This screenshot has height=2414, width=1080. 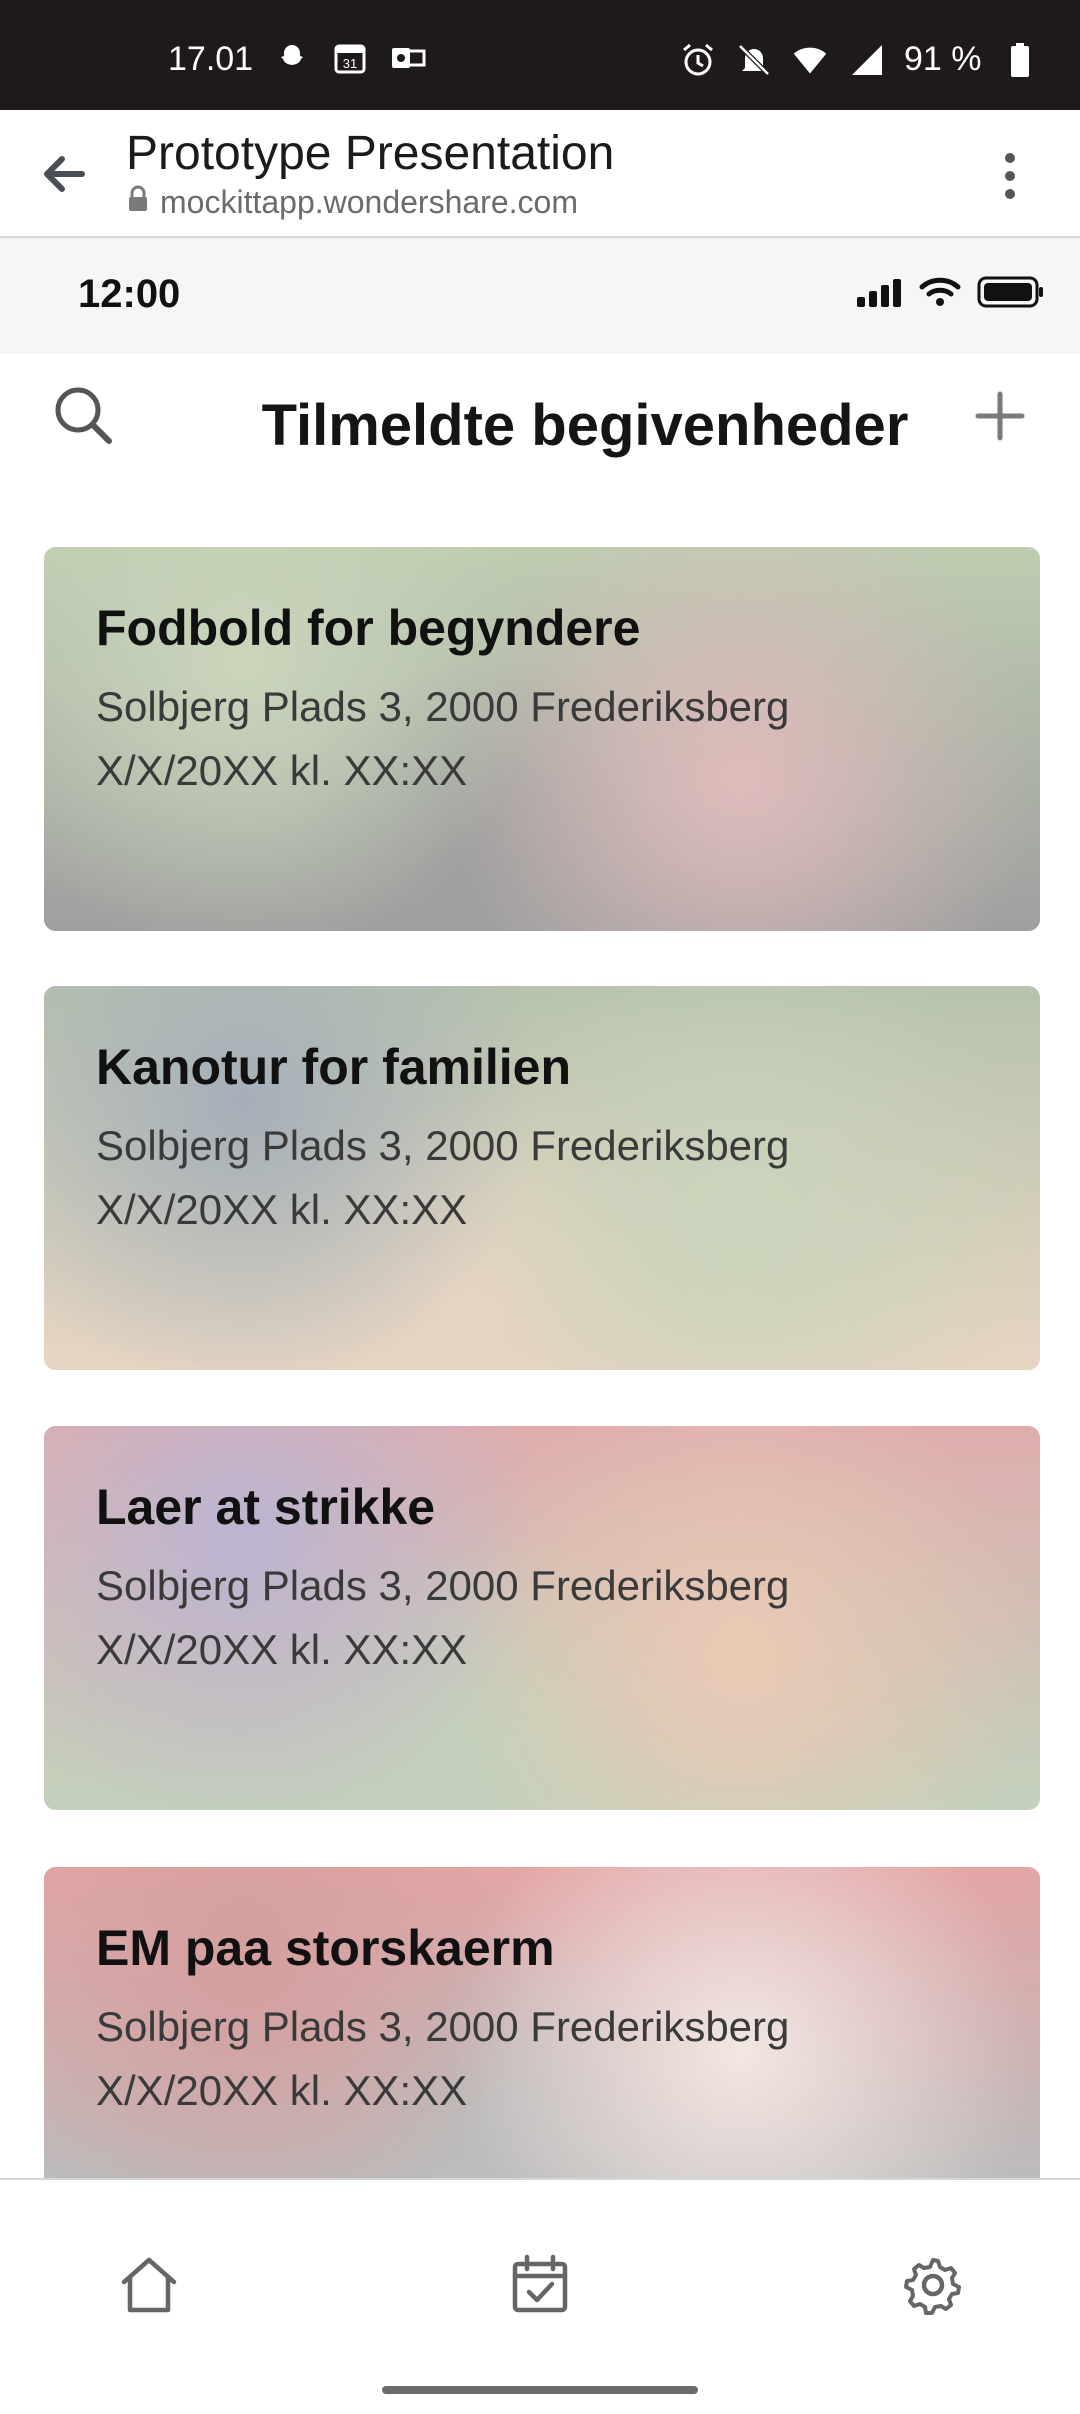 I want to click on app-header: Tilmeldte begivenheder, so click(x=540, y=424).